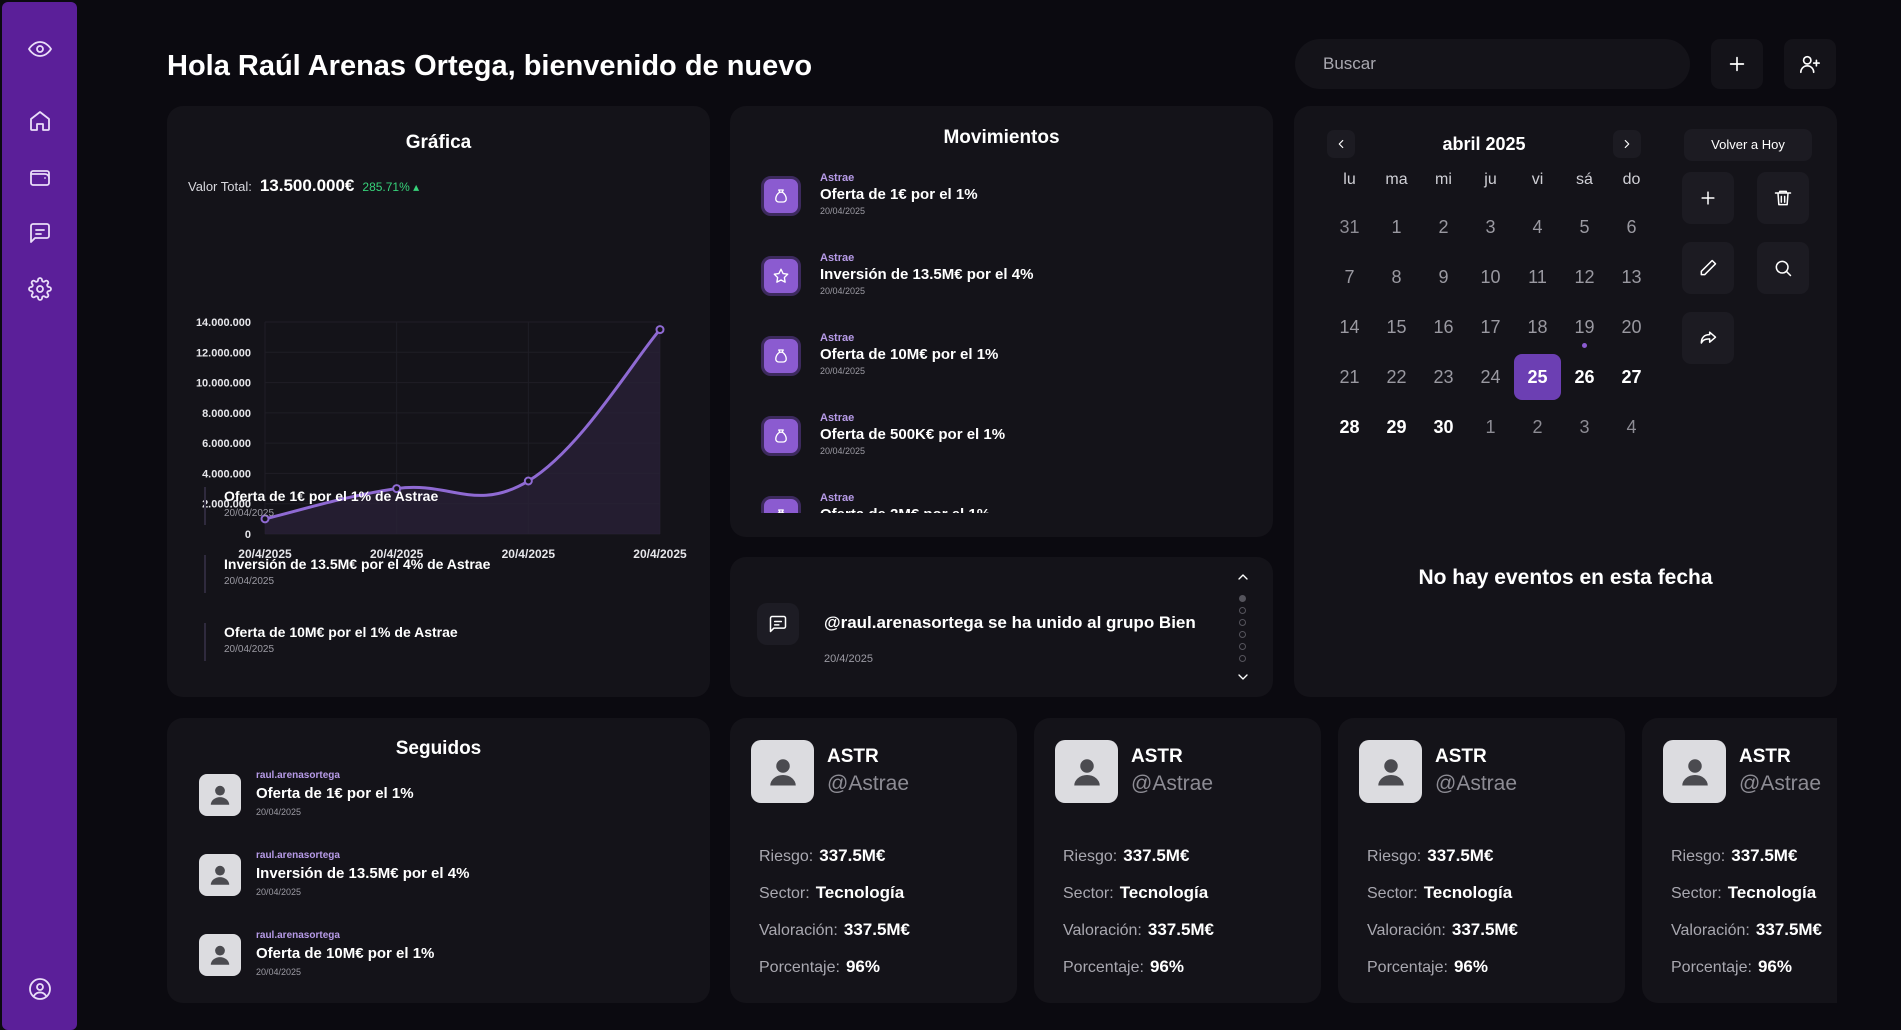 Image resolution: width=1901 pixels, height=1030 pixels. I want to click on wallet-icon, so click(40, 177).